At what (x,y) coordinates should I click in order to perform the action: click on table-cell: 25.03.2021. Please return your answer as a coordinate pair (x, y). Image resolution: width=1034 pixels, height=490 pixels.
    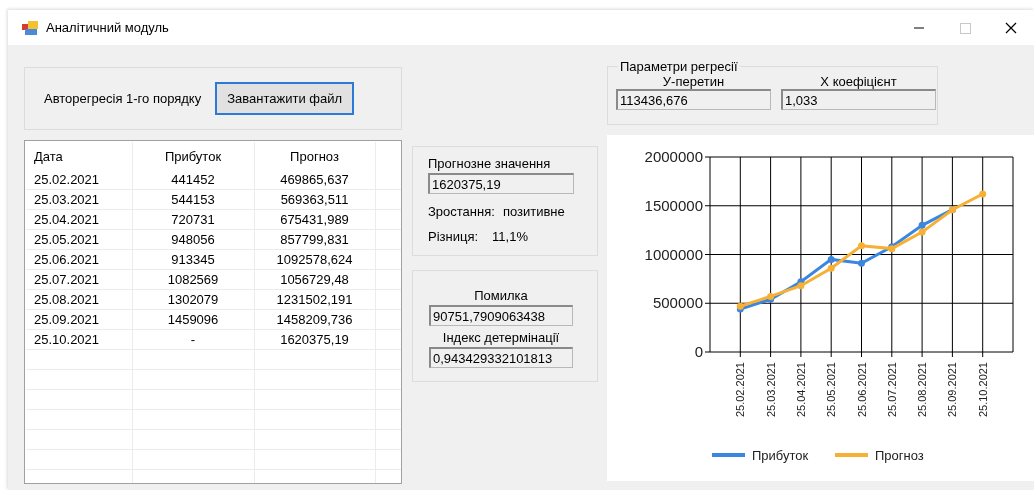
    Looking at the image, I should click on (79, 199).